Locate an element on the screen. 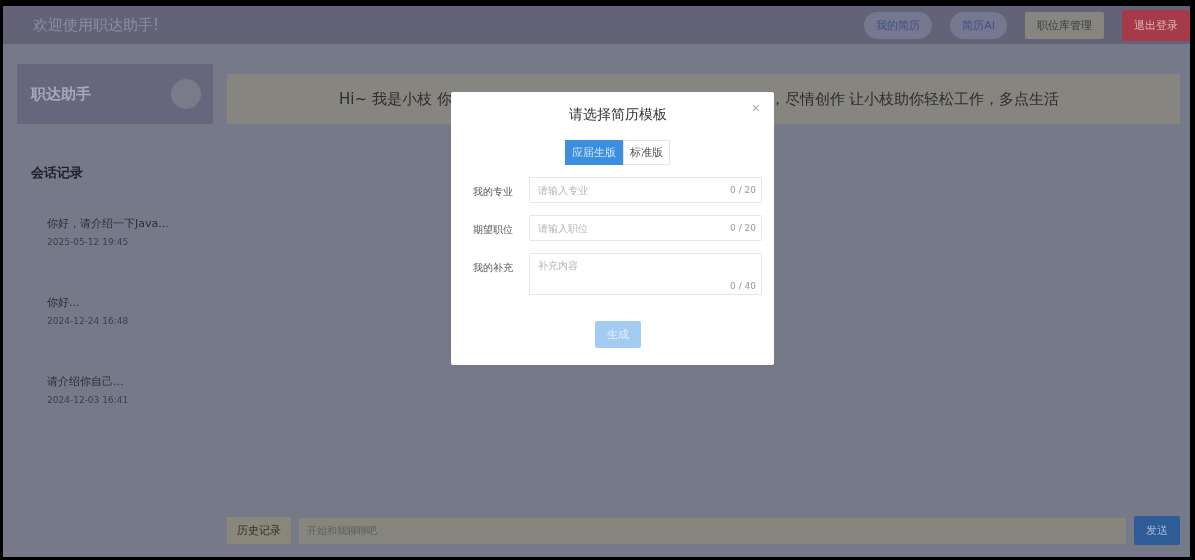 The image size is (1195, 560). session-item: 请介绍你自己... 2024-12-03 16:41 is located at coordinates (117, 389).